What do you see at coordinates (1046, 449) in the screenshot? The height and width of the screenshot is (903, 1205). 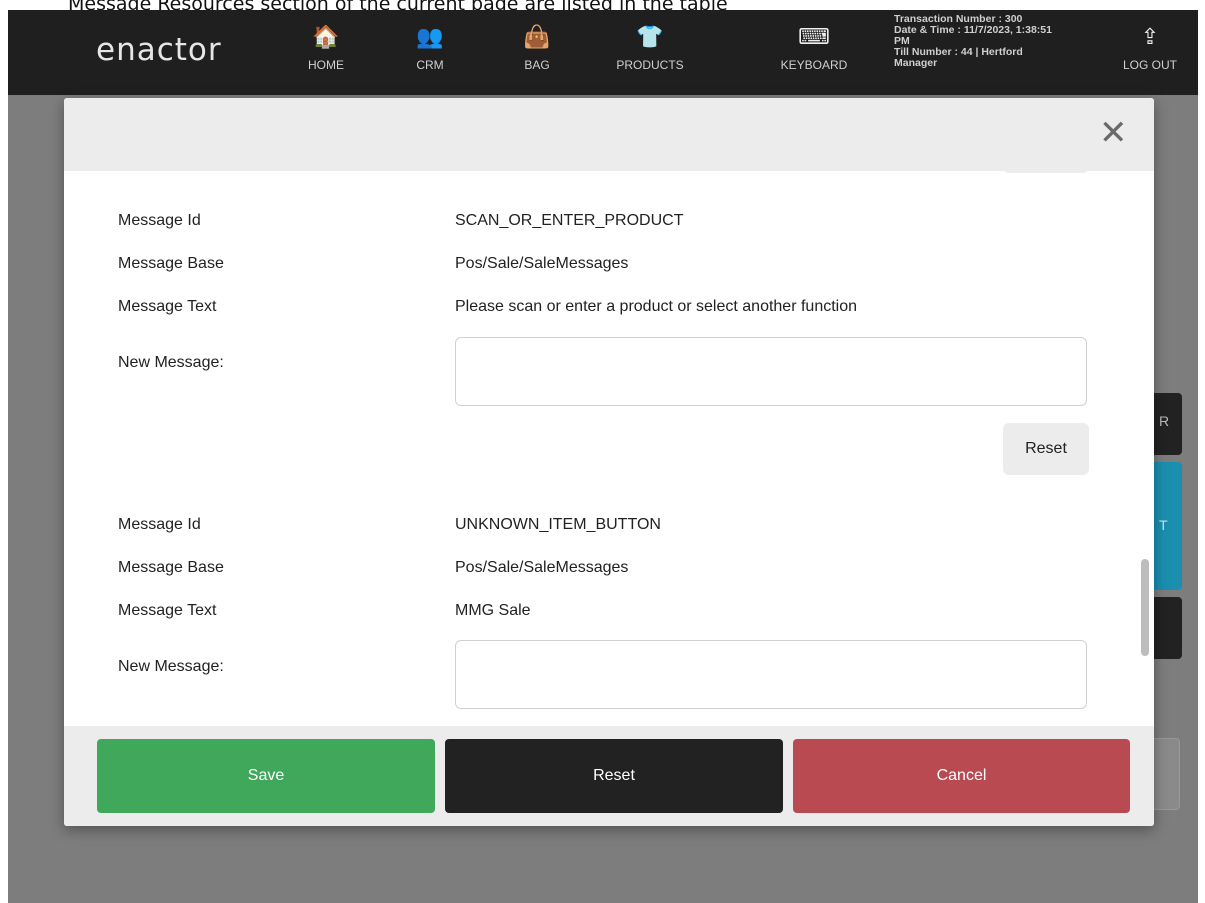 I see `message-reset-button: Reset` at bounding box center [1046, 449].